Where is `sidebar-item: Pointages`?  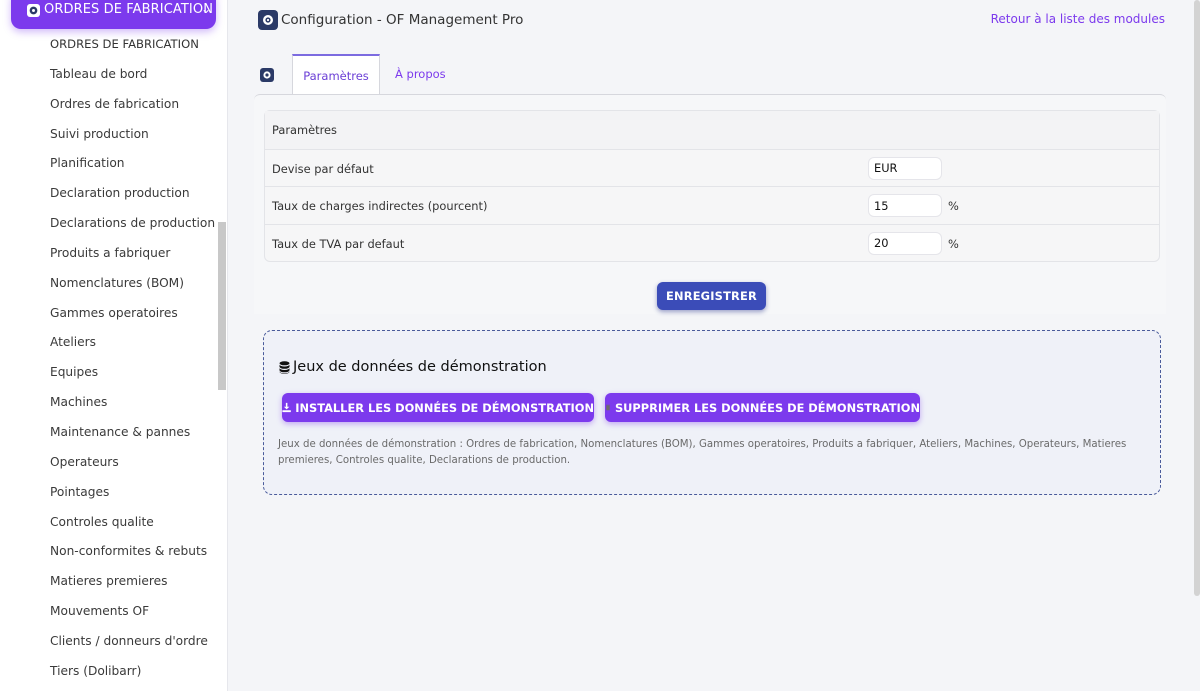 sidebar-item: Pointages is located at coordinates (109, 493).